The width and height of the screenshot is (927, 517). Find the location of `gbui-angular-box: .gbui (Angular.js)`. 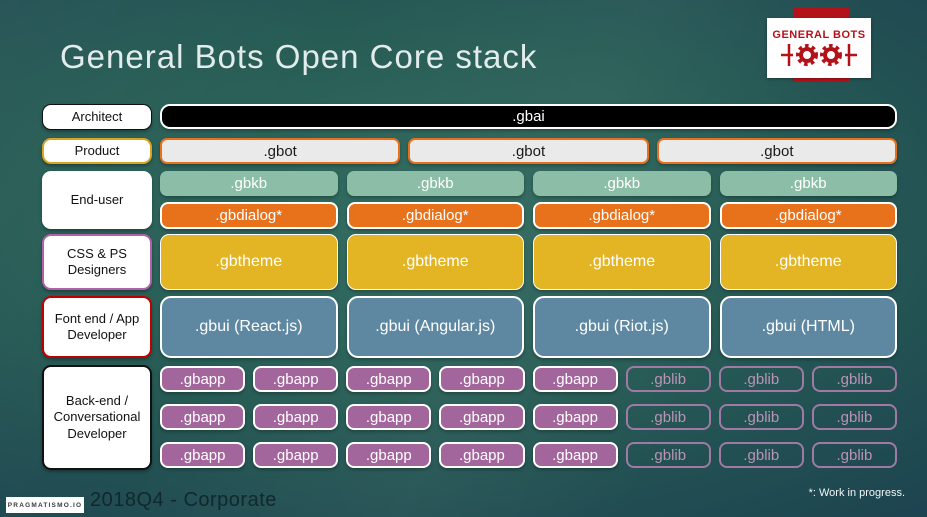

gbui-angular-box: .gbui (Angular.js) is located at coordinates (435, 327).